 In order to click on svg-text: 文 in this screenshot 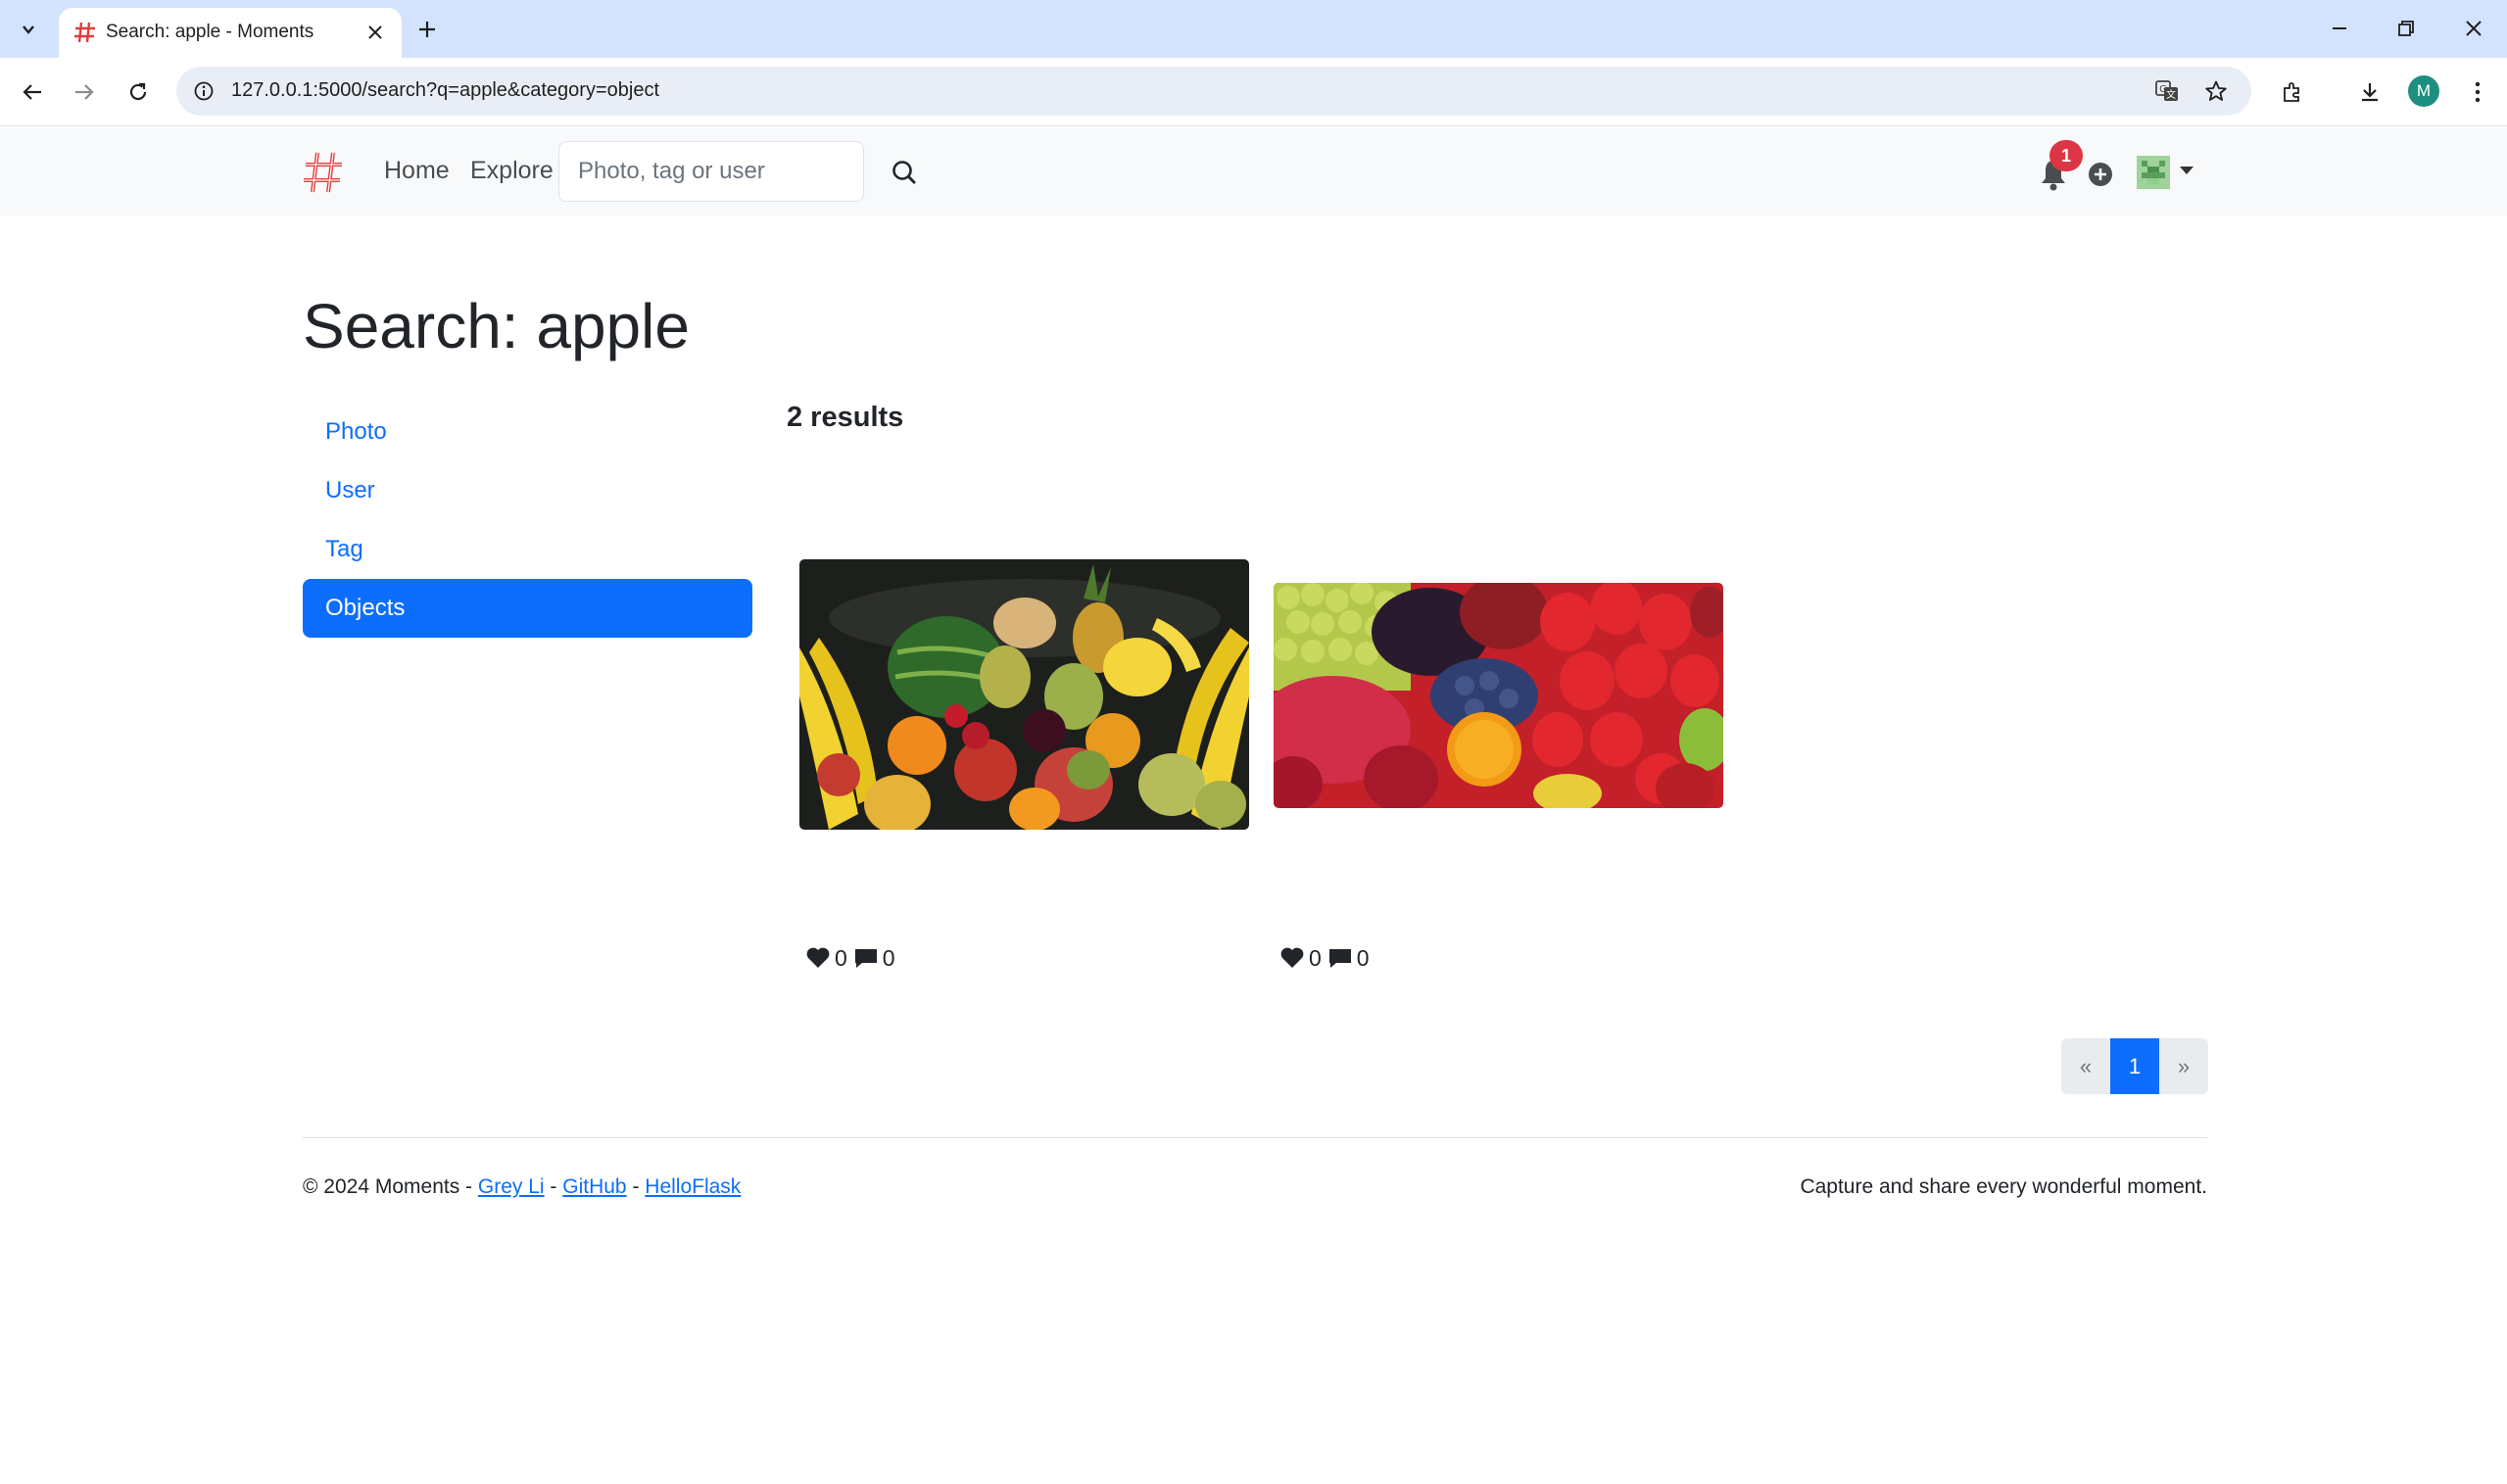, I will do `click(2171, 94)`.